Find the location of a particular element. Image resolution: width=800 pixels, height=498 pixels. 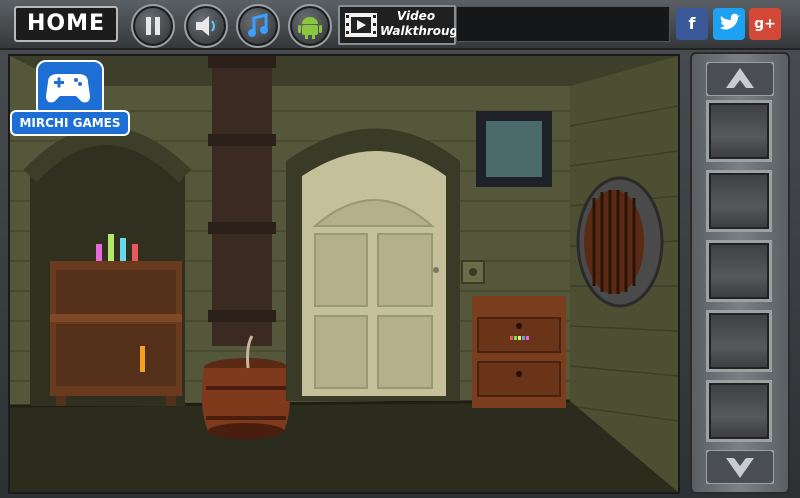

video-label-line1: Video is located at coordinates (416, 16).